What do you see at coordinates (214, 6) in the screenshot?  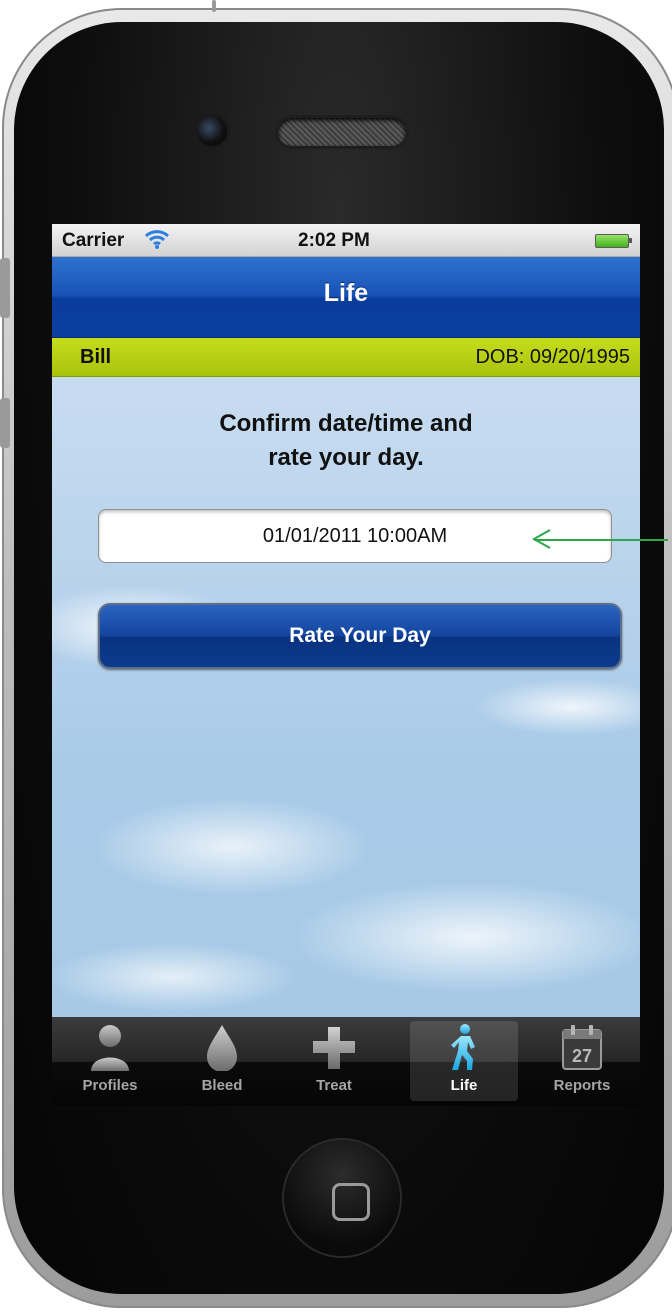 I see `side-button-top` at bounding box center [214, 6].